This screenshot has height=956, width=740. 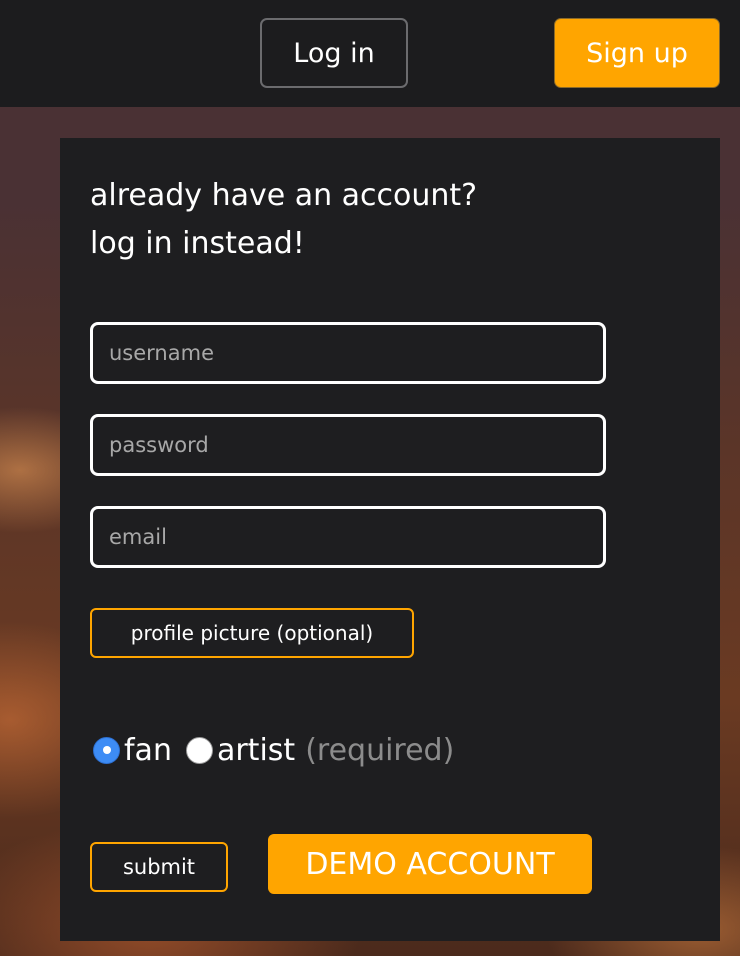 What do you see at coordinates (348, 445) in the screenshot?
I see `password-input` at bounding box center [348, 445].